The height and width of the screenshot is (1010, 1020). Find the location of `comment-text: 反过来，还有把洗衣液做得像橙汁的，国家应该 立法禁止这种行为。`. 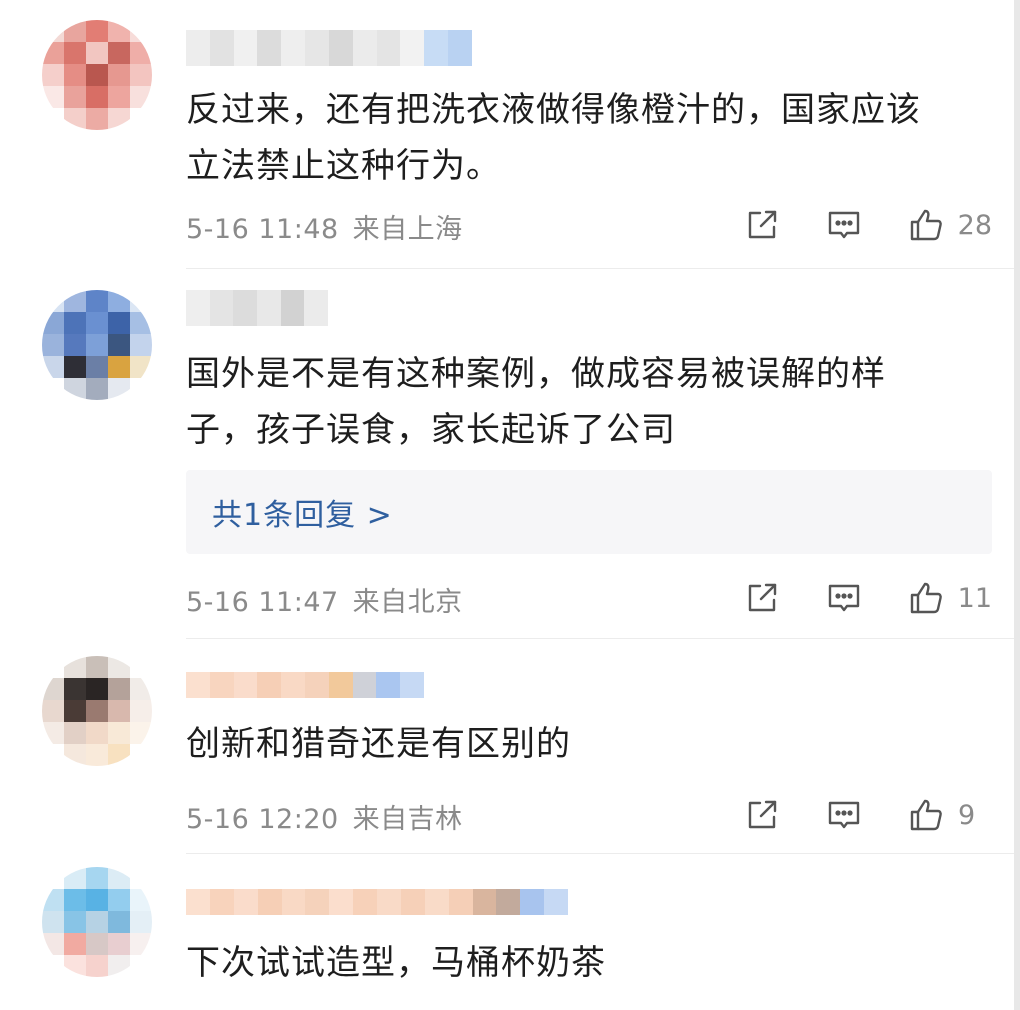

comment-text: 反过来，还有把洗衣液做得像橙汁的，国家应该 立法禁止这种行为。 is located at coordinates (586, 138).